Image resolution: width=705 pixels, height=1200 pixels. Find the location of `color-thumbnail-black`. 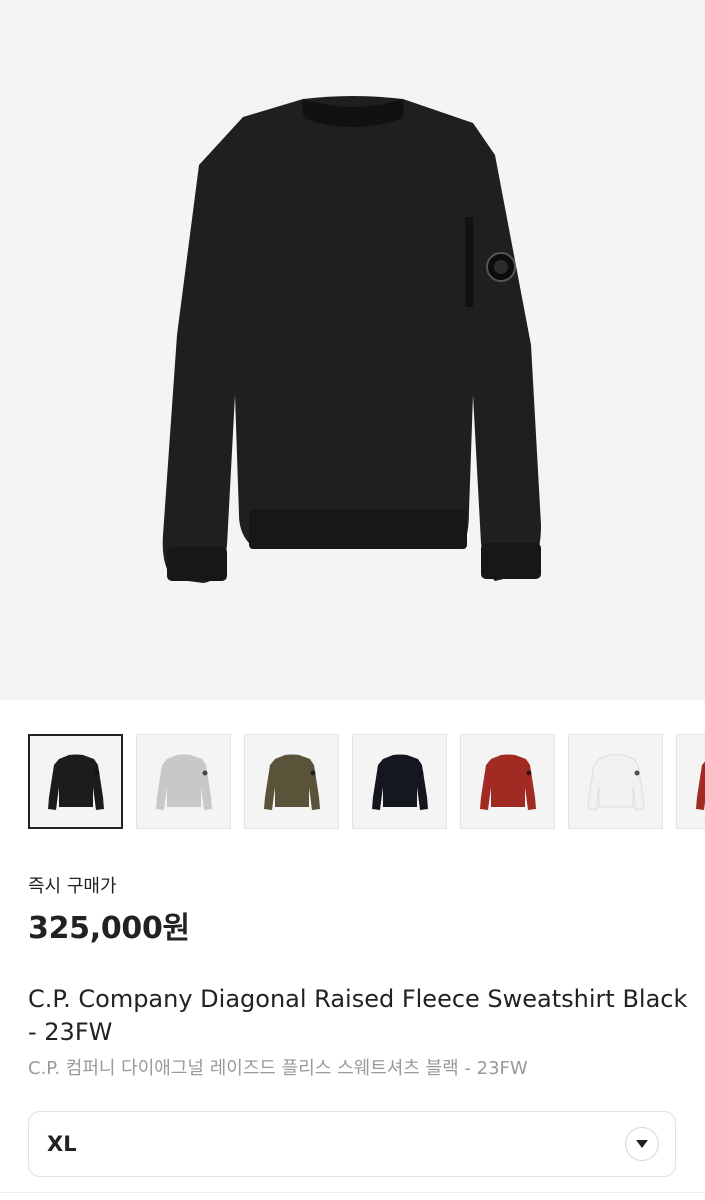

color-thumbnail-black is located at coordinates (75, 781).